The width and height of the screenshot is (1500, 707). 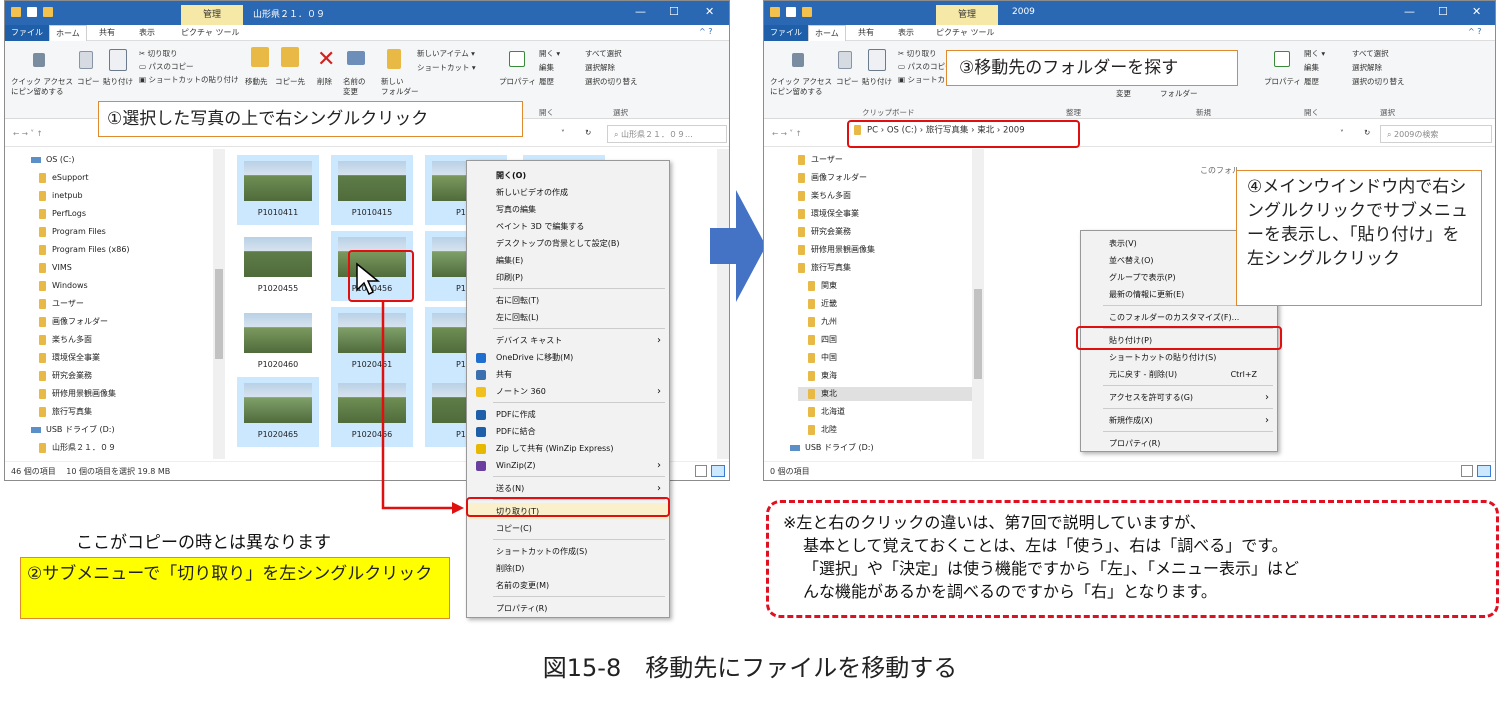 I want to click on menu-item-label: プロパティ(R), so click(x=1135, y=443).